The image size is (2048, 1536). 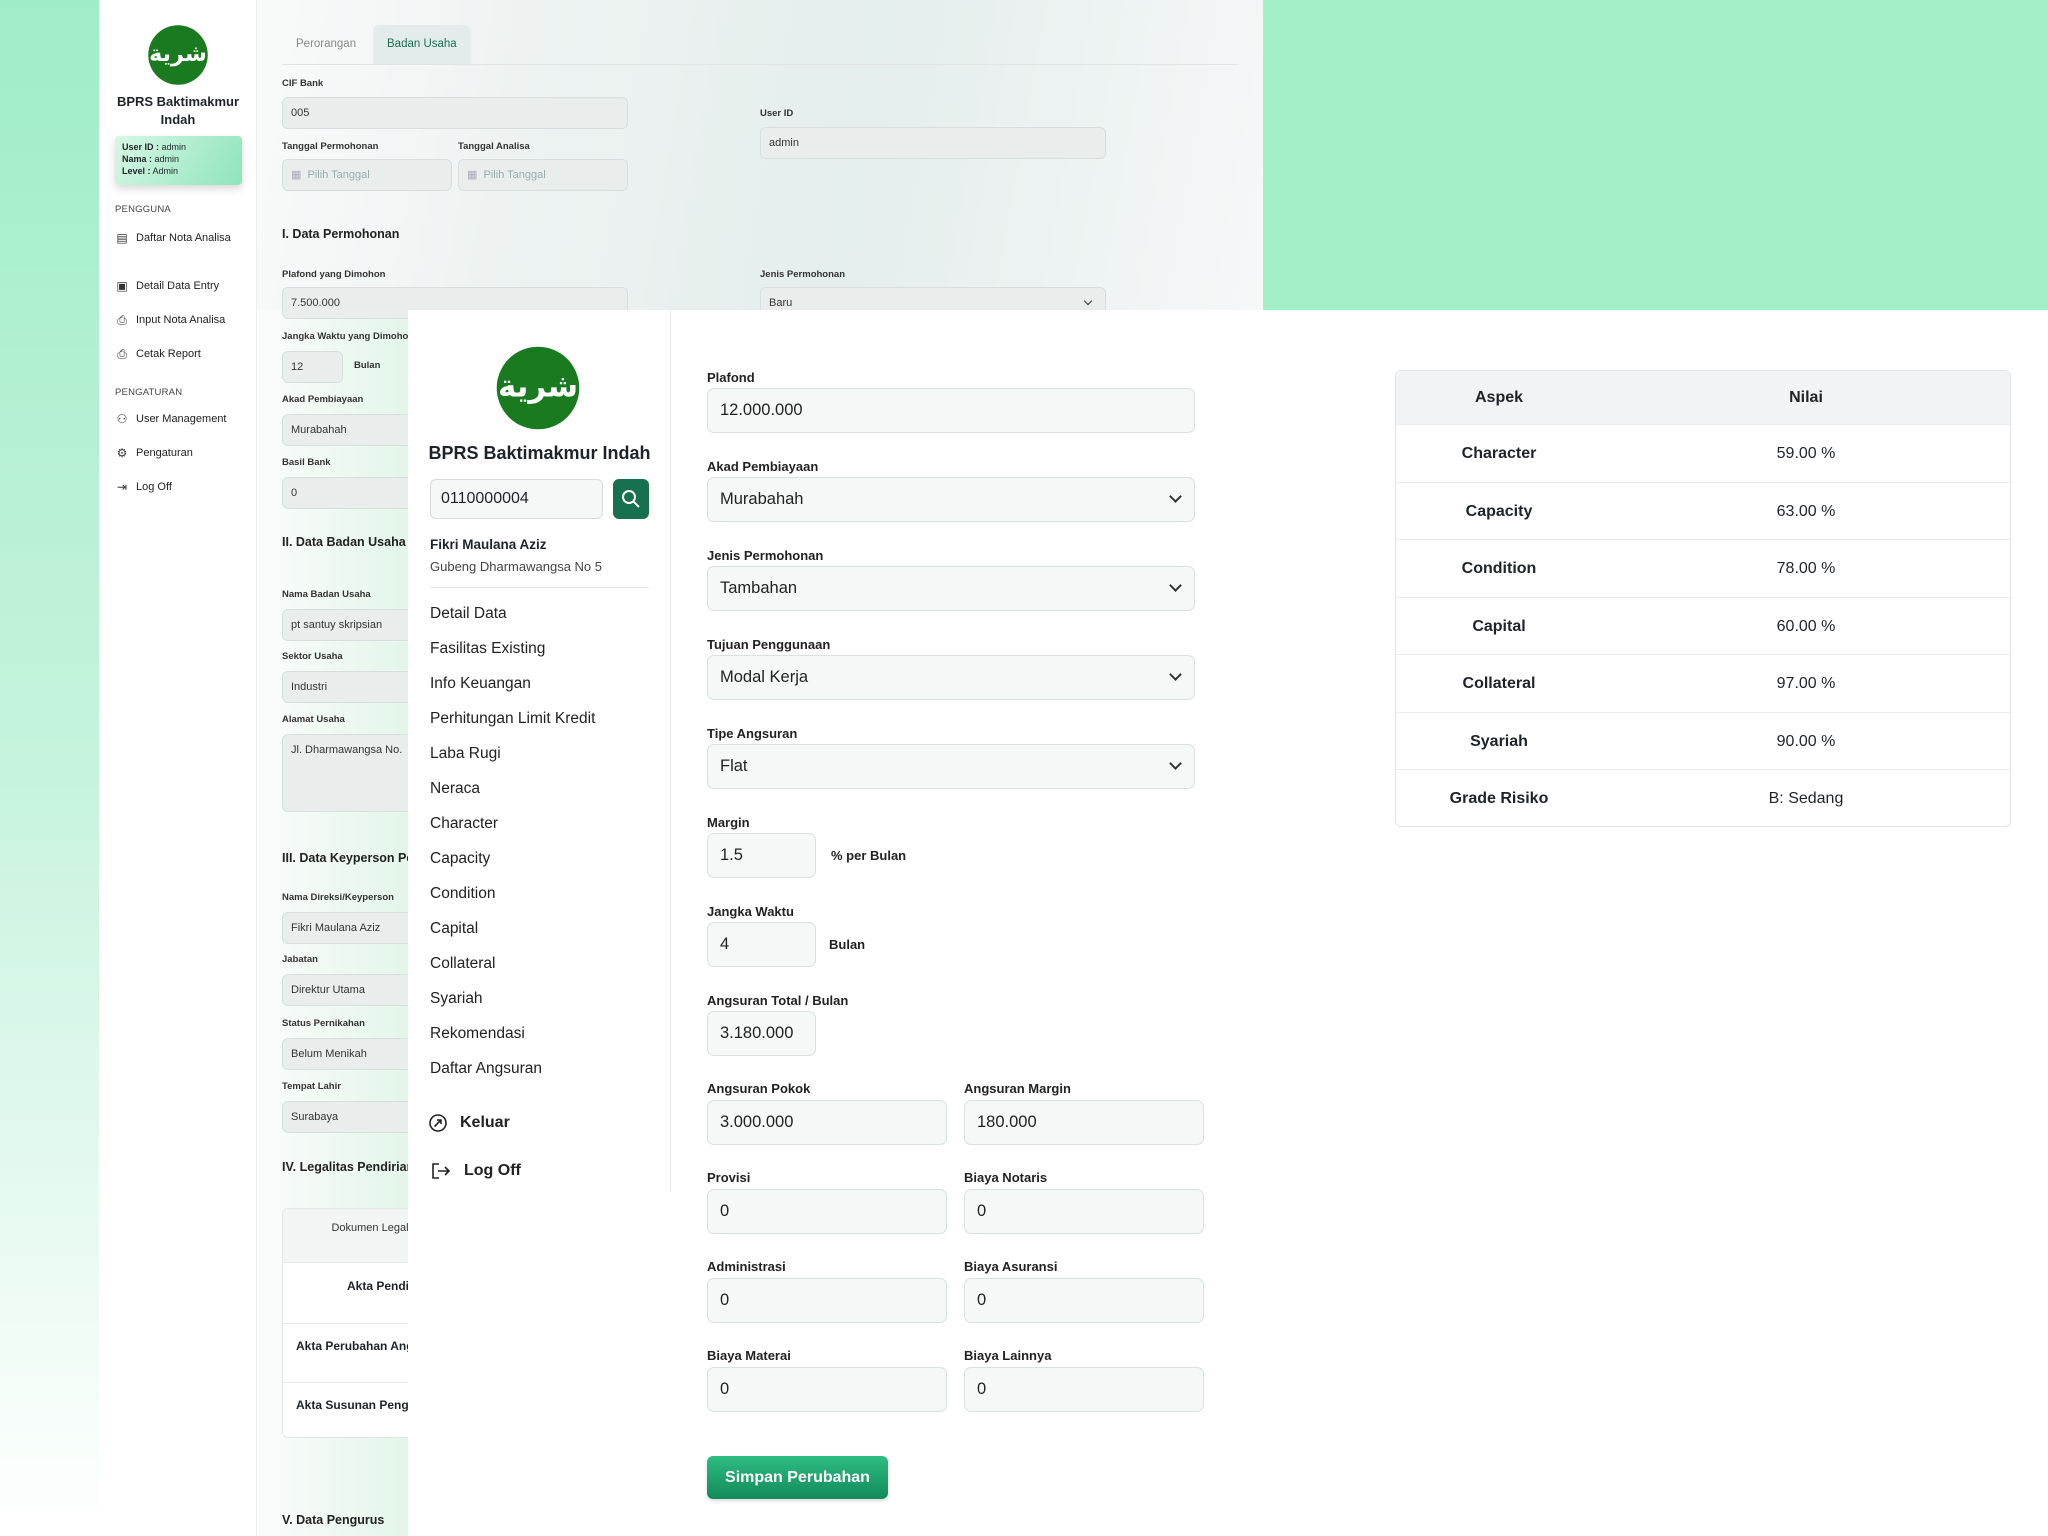 What do you see at coordinates (326, 44) in the screenshot?
I see `tab-perorangan: Perorangan` at bounding box center [326, 44].